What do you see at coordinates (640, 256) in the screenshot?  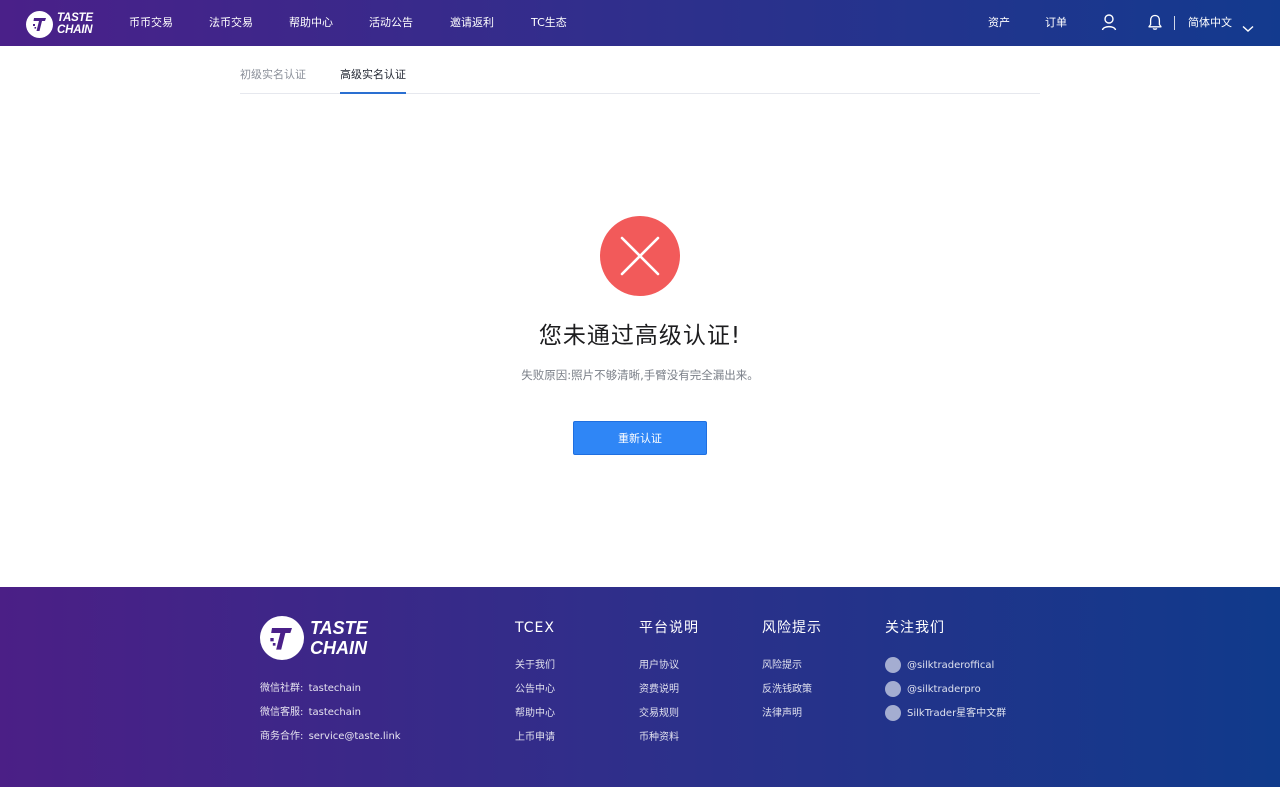 I see `failure-icon` at bounding box center [640, 256].